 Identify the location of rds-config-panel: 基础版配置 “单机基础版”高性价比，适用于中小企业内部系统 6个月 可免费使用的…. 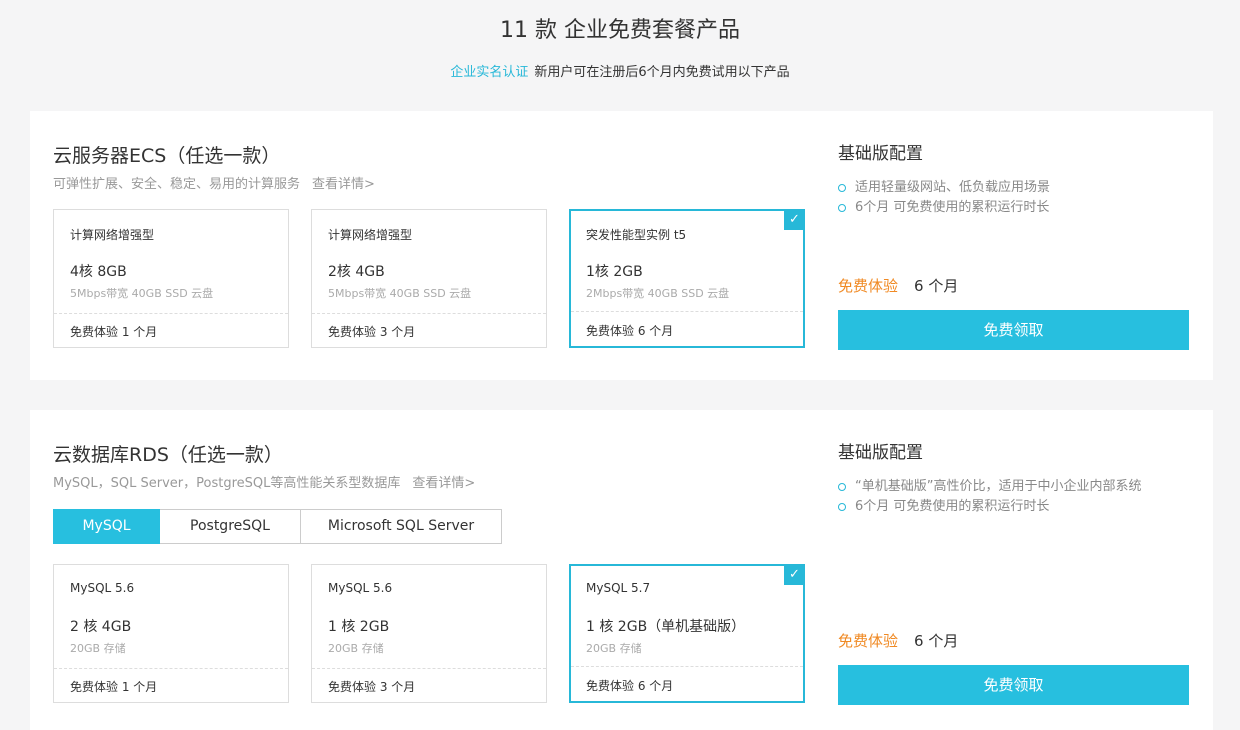
(1014, 564).